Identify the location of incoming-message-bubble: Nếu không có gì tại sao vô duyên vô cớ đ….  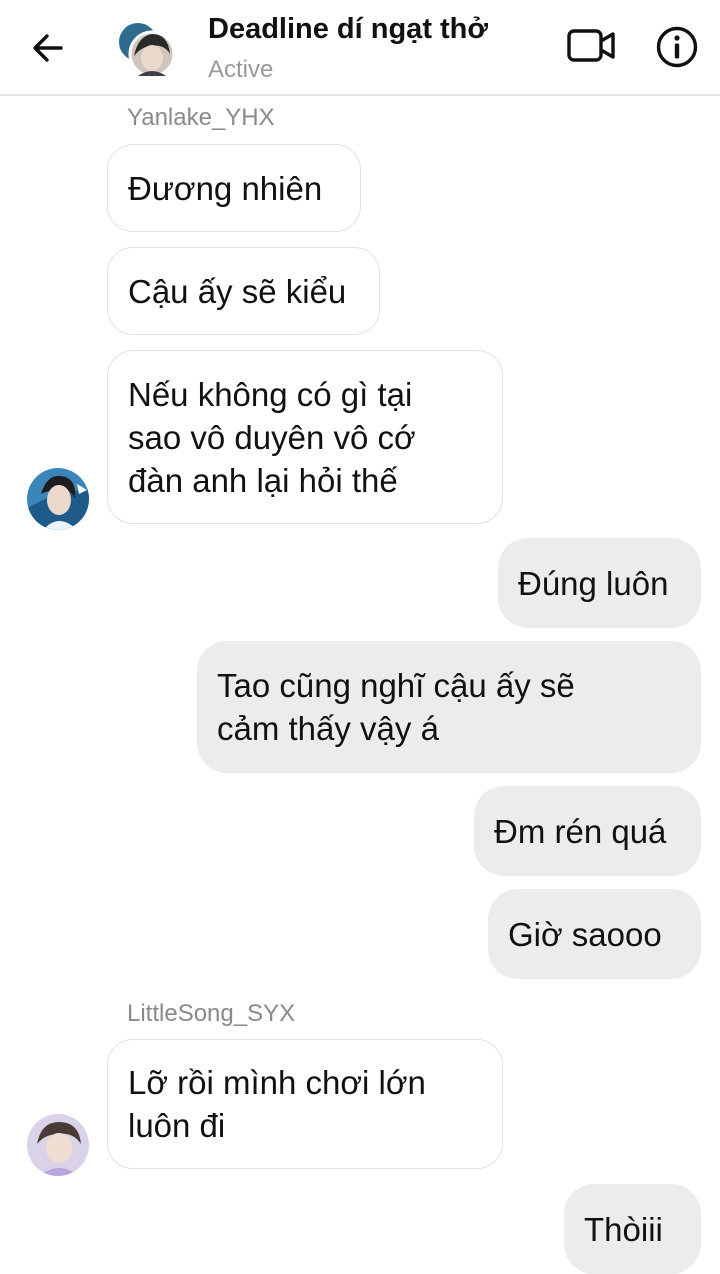
(305, 437).